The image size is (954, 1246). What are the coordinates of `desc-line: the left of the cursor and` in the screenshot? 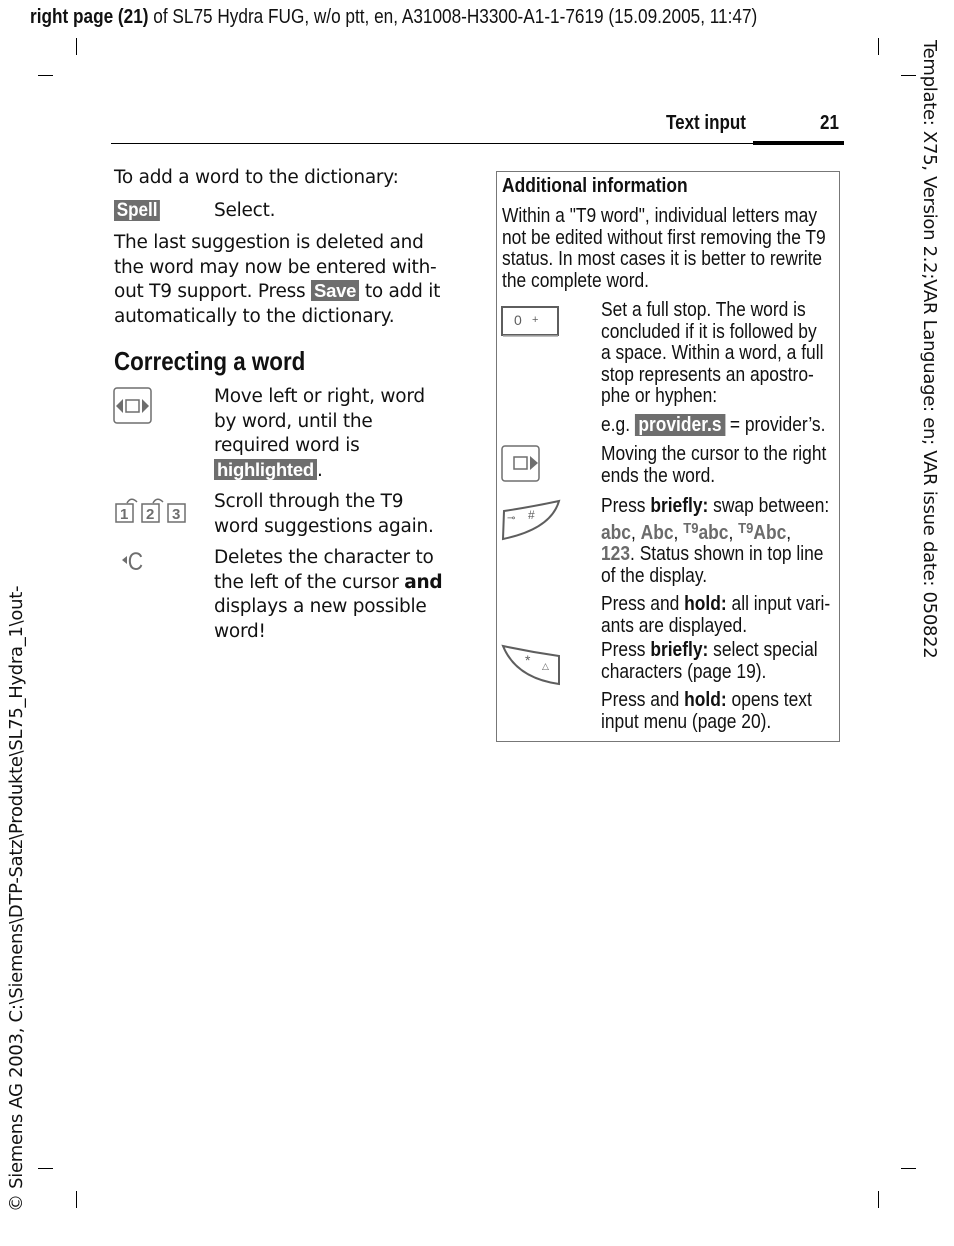 It's located at (328, 583).